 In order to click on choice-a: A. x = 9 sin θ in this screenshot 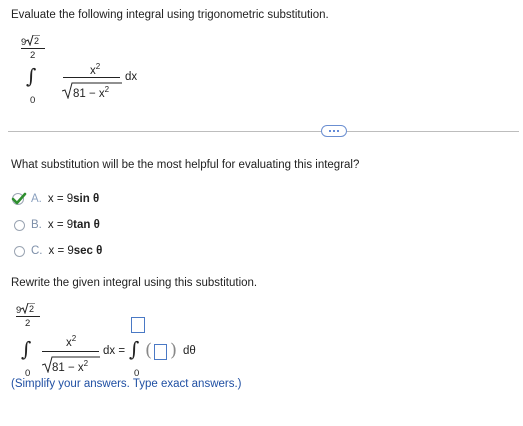, I will do `click(56, 199)`.